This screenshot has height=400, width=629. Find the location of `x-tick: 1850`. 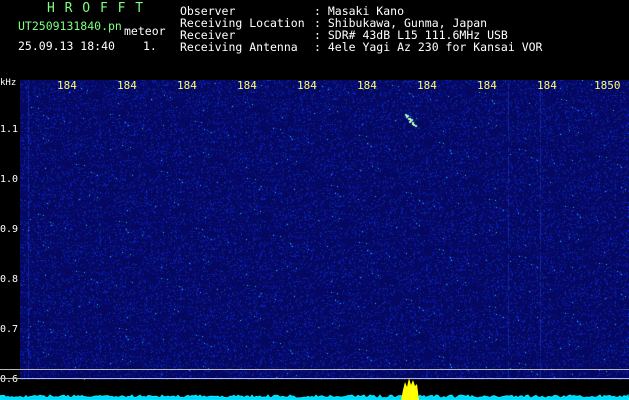

x-tick: 1850 is located at coordinates (607, 85).